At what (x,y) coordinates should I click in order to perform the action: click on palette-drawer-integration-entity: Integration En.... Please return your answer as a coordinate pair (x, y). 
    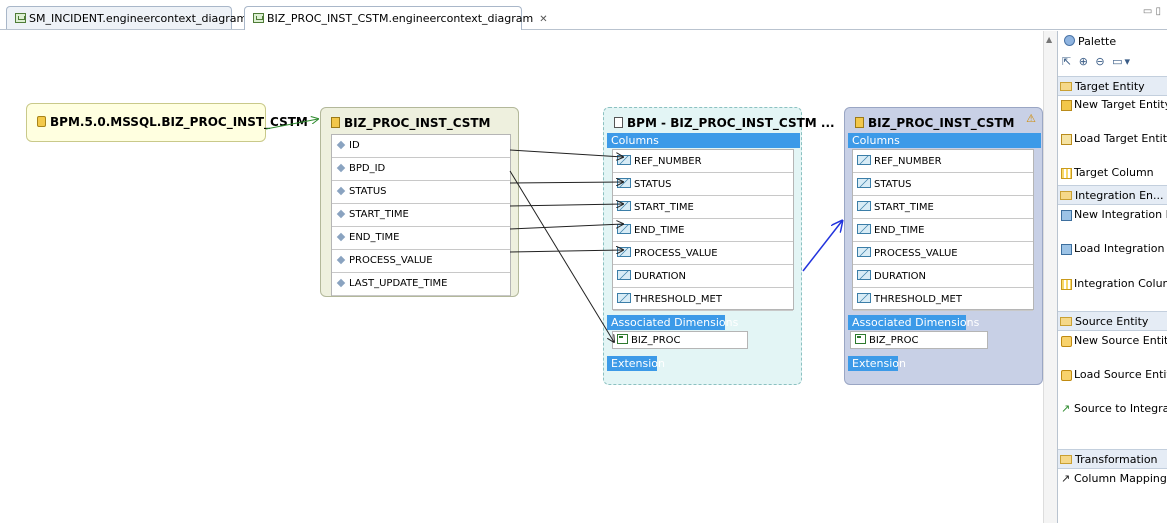
    Looking at the image, I should click on (1112, 195).